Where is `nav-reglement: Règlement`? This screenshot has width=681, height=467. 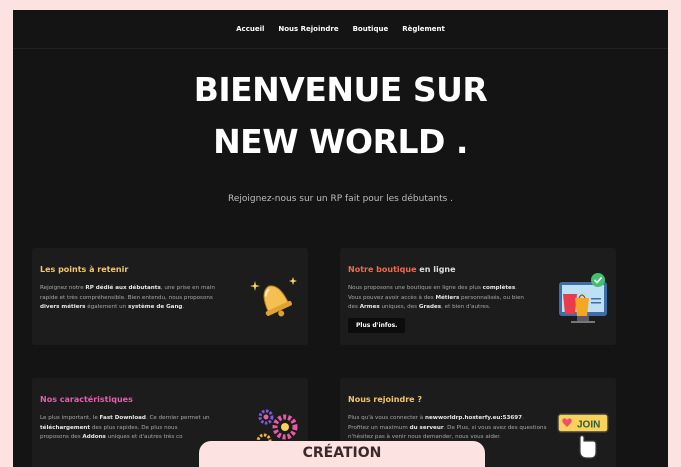 nav-reglement: Règlement is located at coordinates (423, 29).